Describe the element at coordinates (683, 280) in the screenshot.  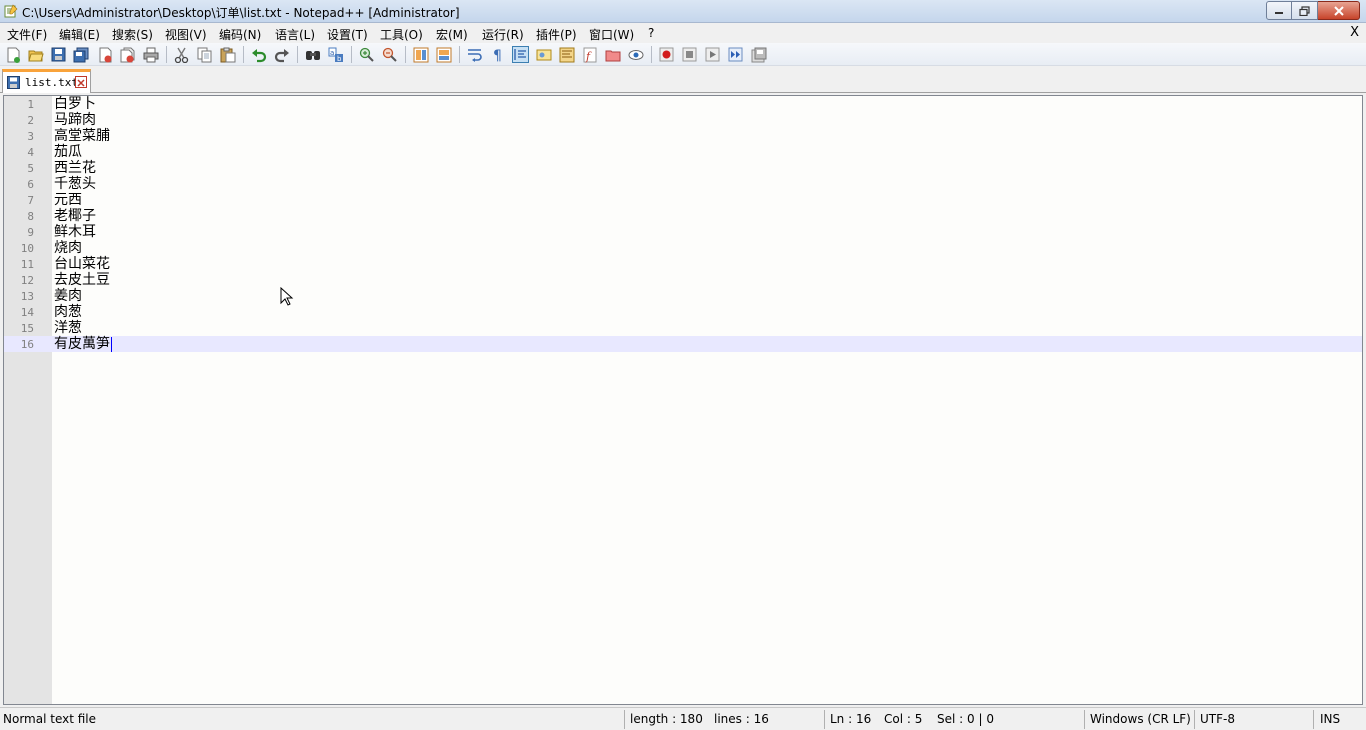
I see `editor-line: 12 去皮土豆` at that location.